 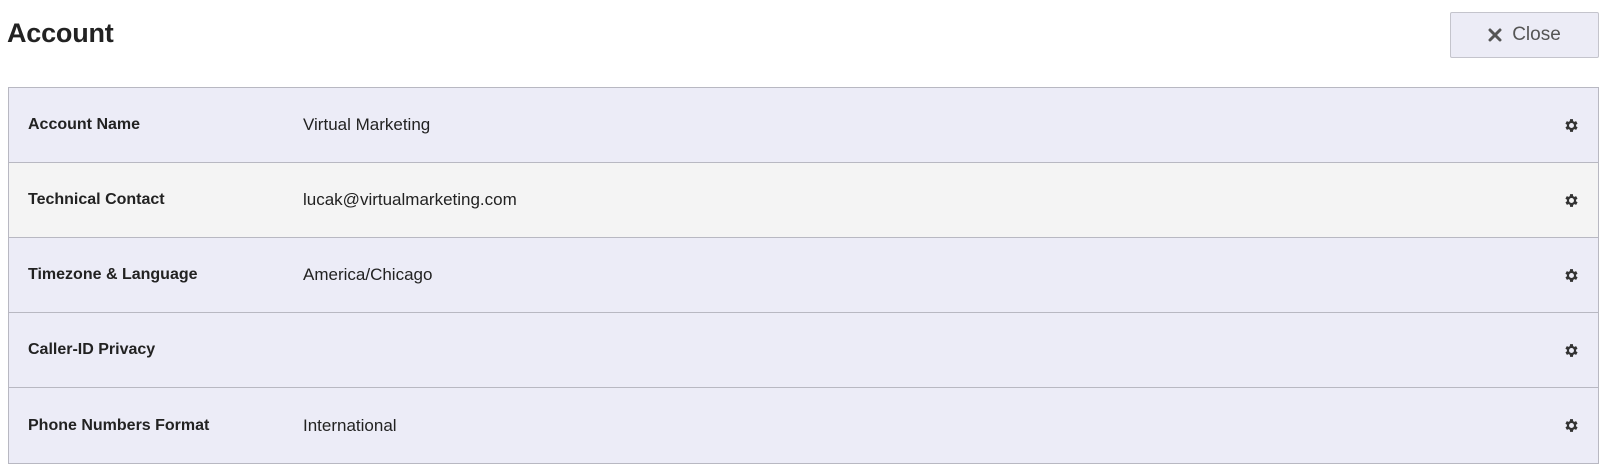 I want to click on close-button-label: Close, so click(x=1536, y=34).